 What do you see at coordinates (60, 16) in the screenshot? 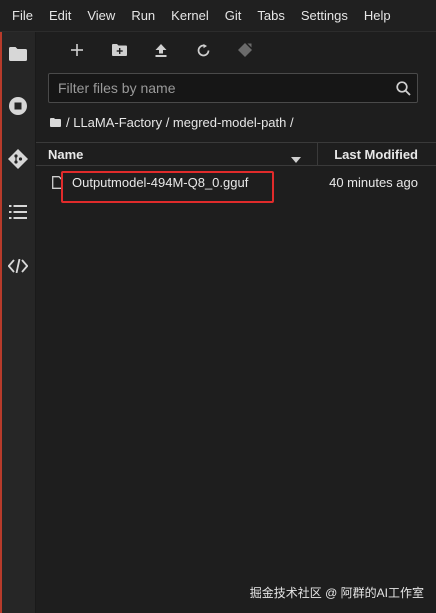
I see `menu-edit: Edit` at bounding box center [60, 16].